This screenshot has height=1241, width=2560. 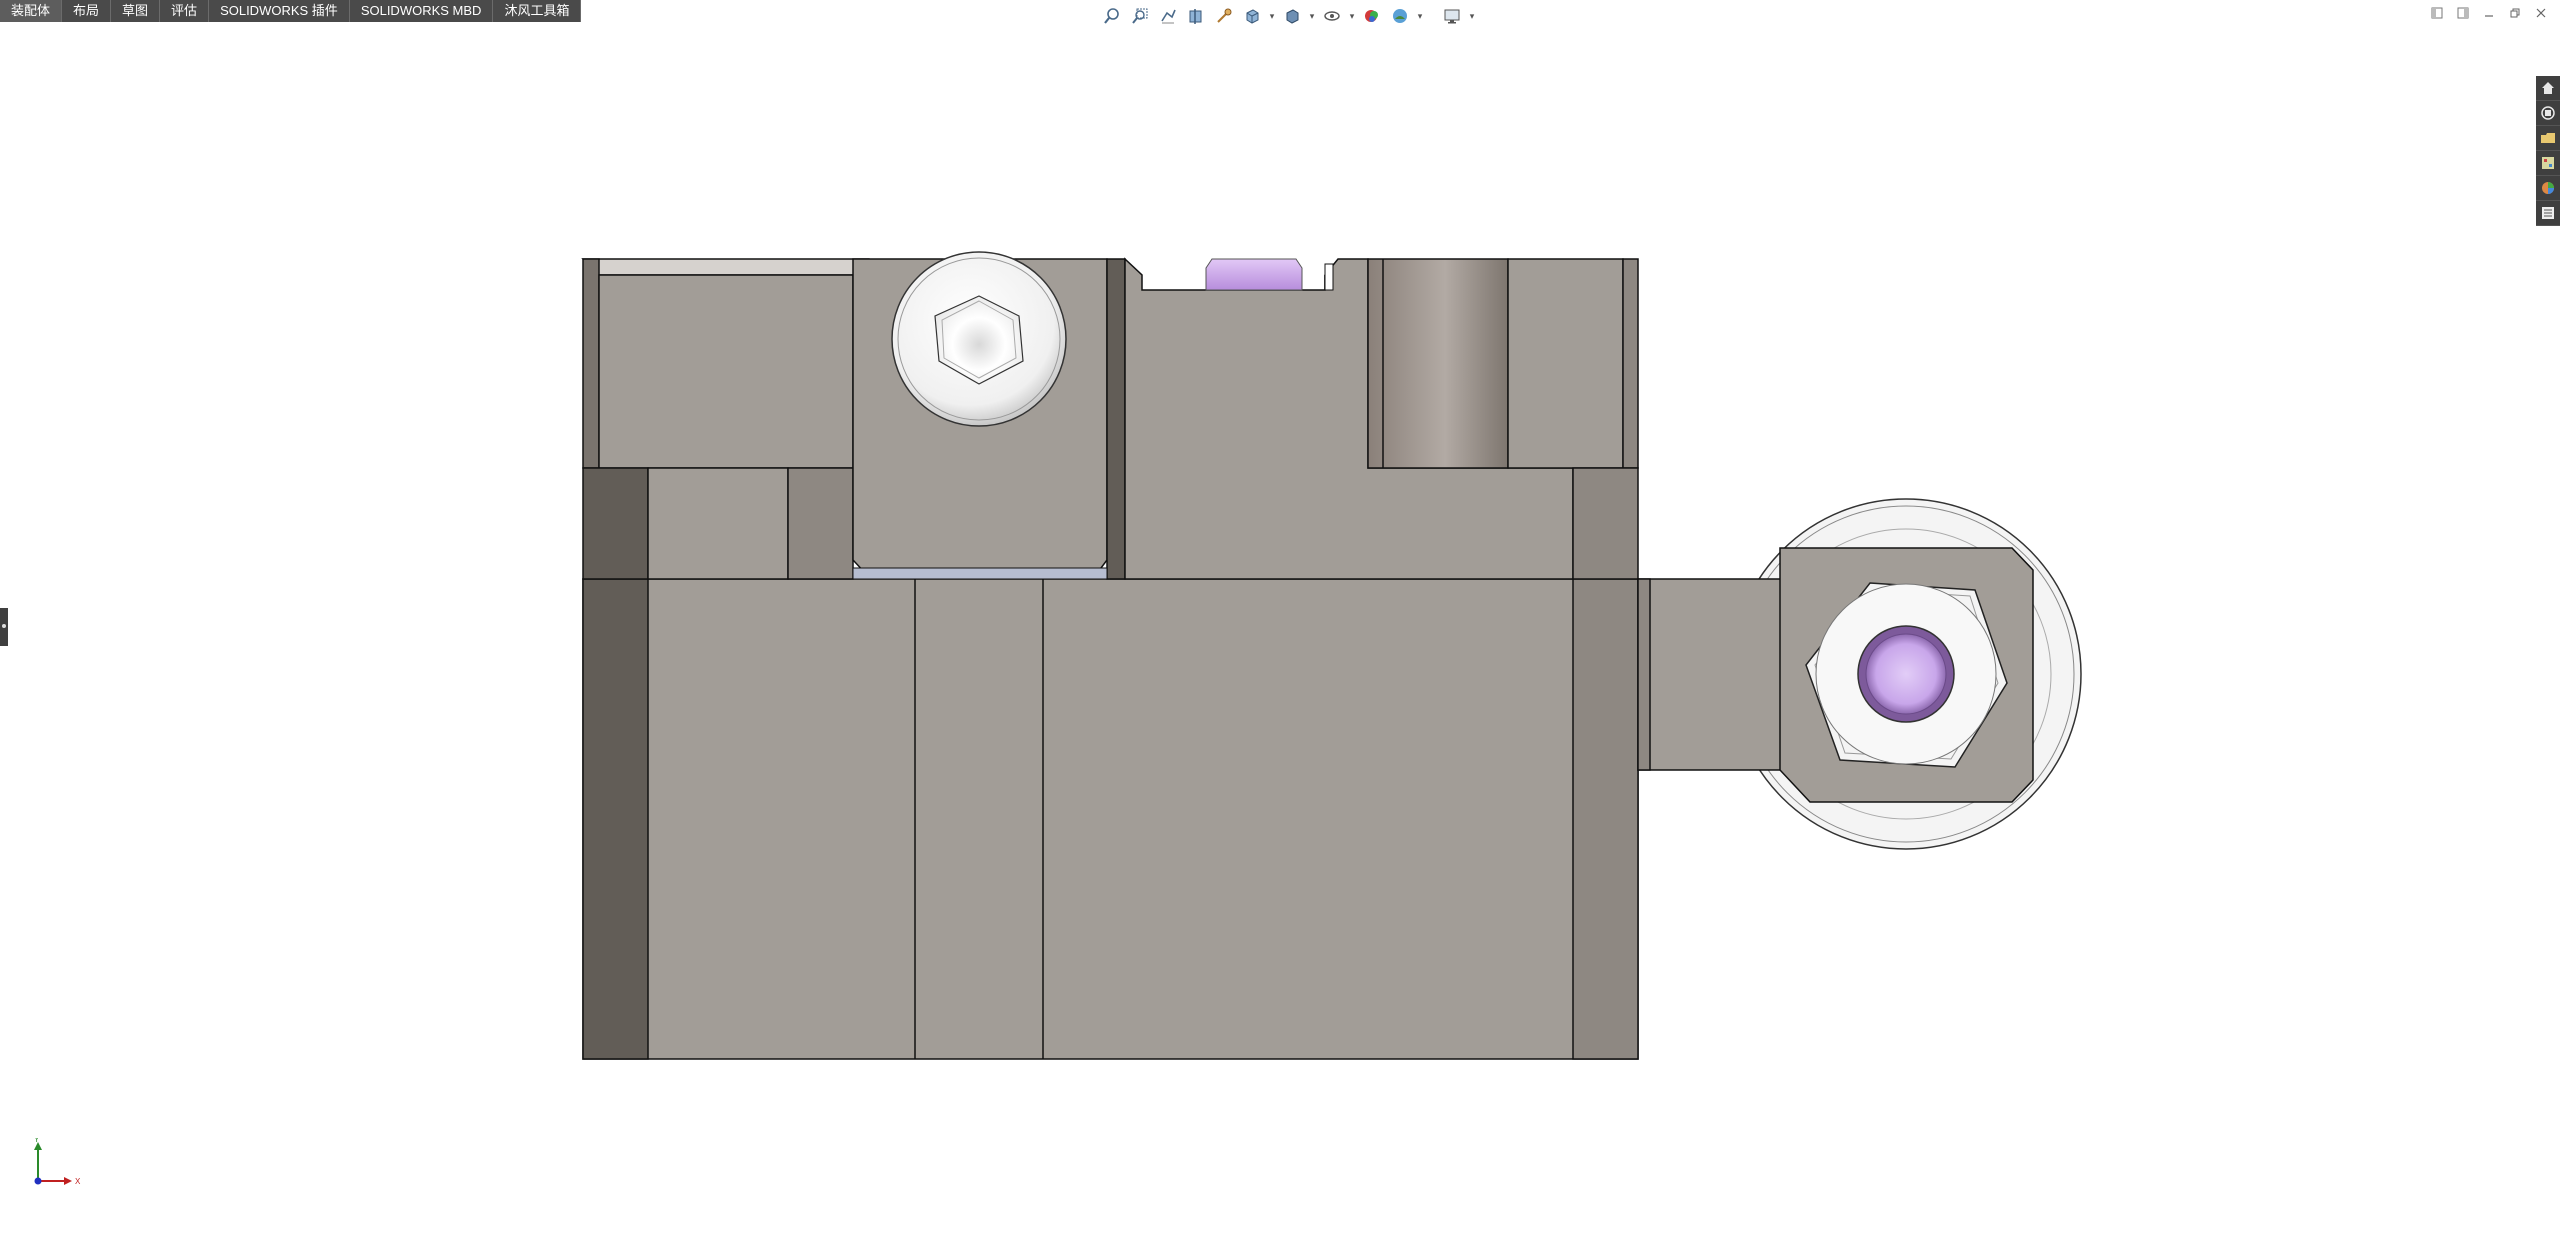 What do you see at coordinates (1438, 363) in the screenshot?
I see `upper-right-bore` at bounding box center [1438, 363].